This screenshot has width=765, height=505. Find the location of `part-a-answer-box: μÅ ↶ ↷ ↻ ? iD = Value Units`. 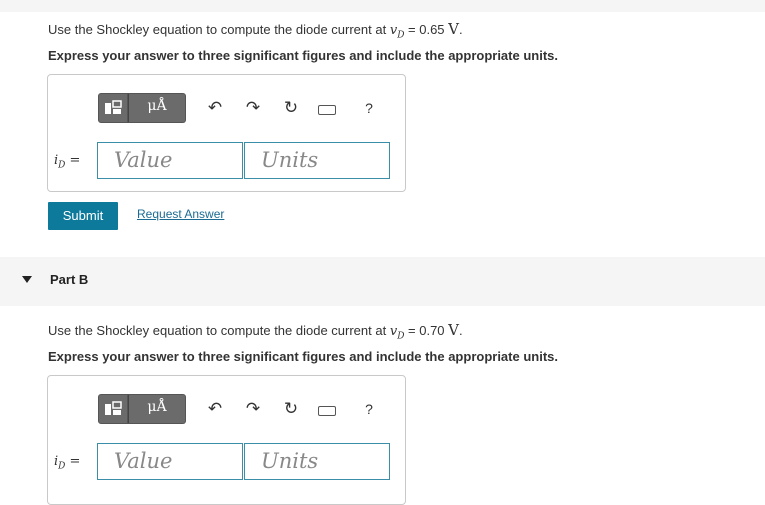

part-a-answer-box: μÅ ↶ ↷ ↻ ? iD = Value Units is located at coordinates (226, 133).